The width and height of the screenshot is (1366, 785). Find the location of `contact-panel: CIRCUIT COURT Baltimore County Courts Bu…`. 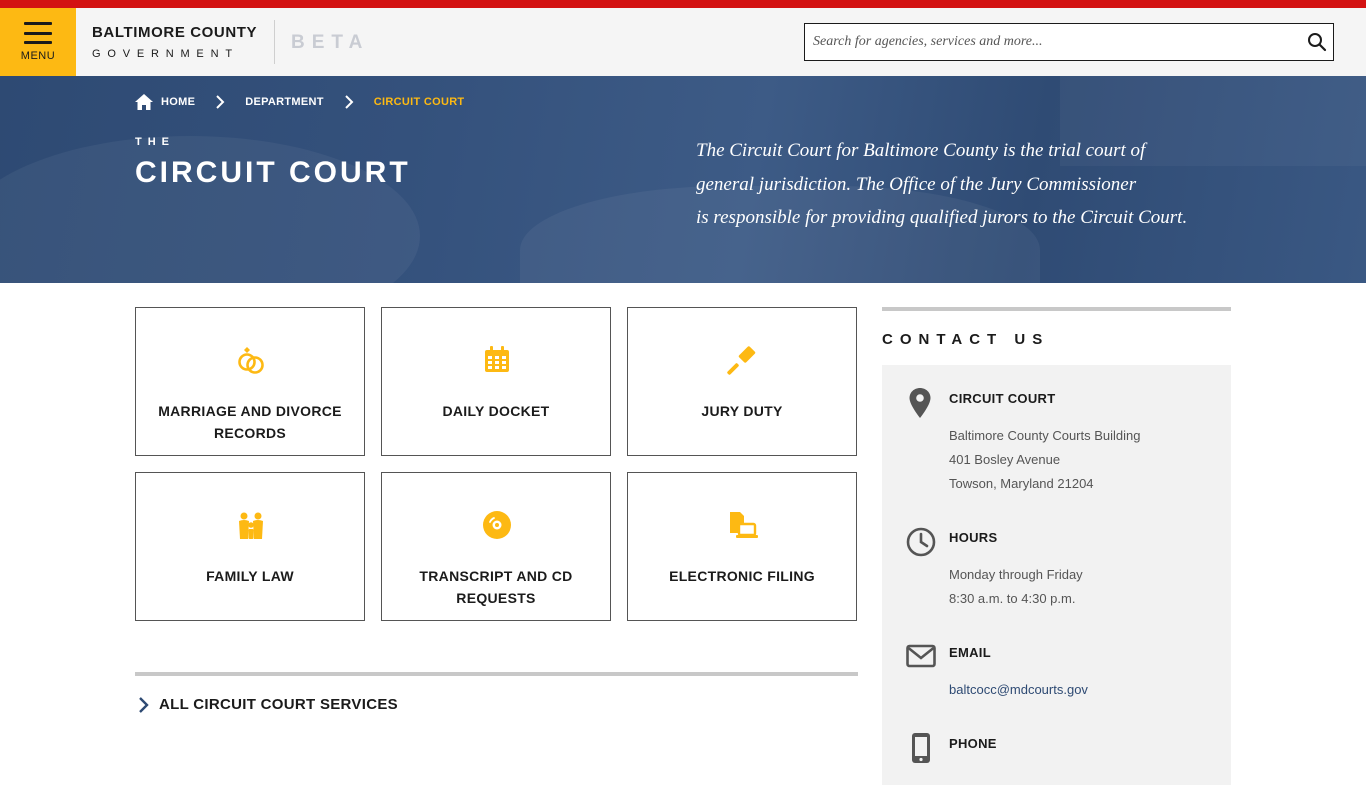

contact-panel: CIRCUIT COURT Baltimore County Courts Bu… is located at coordinates (1056, 575).